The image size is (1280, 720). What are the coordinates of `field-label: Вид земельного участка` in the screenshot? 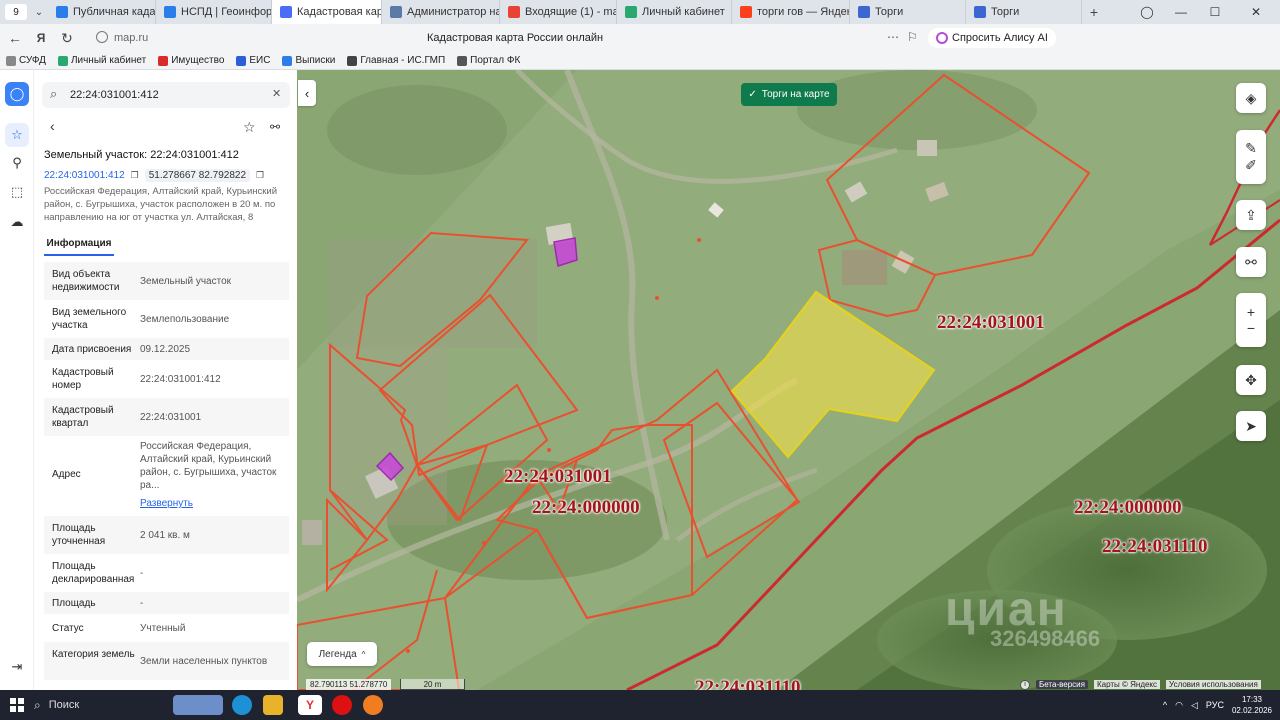 It's located at (89, 319).